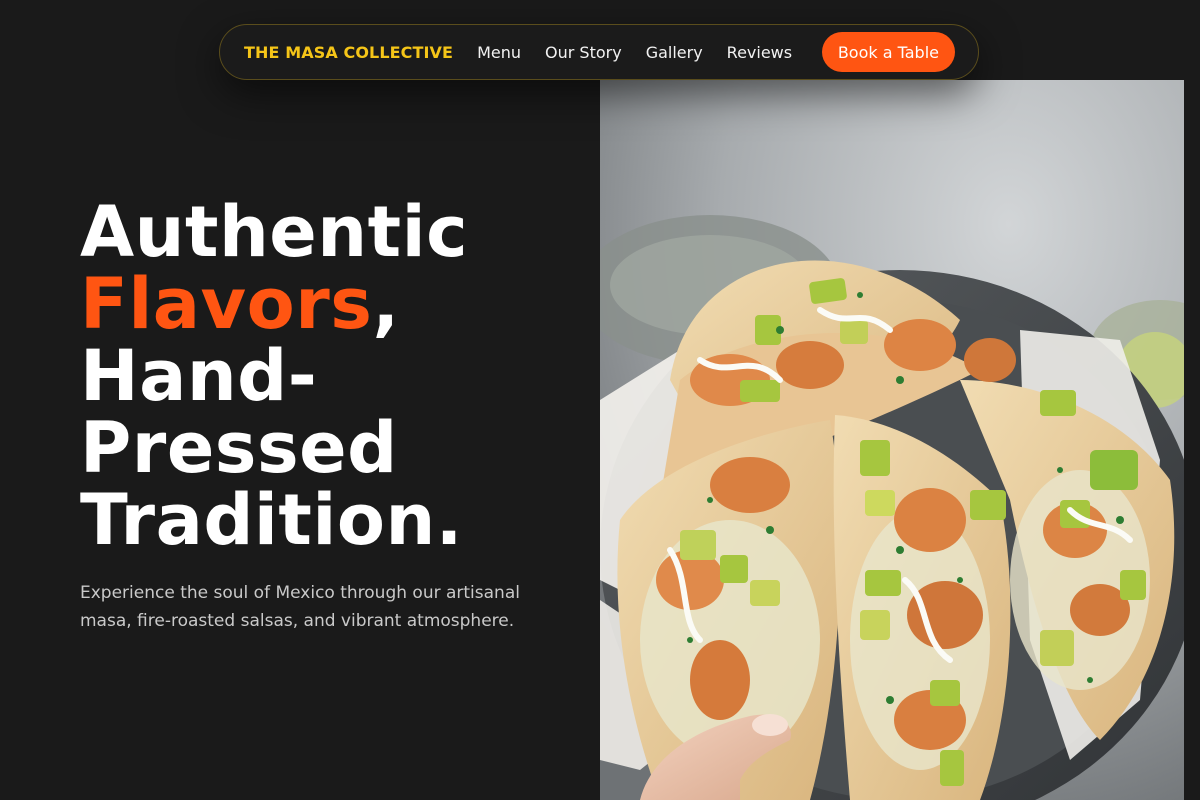 This screenshot has height=800, width=1200. What do you see at coordinates (759, 52) in the screenshot?
I see `nav-link-reviews: Reviews` at bounding box center [759, 52].